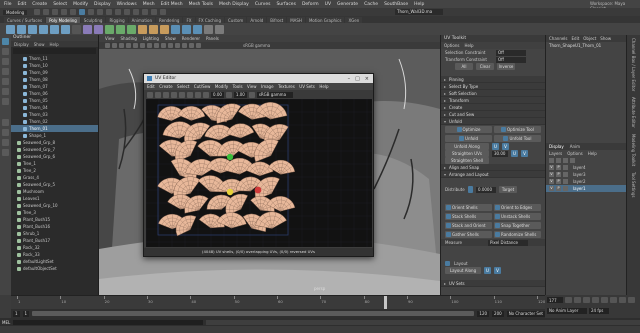 The height and width of the screenshot is (333, 640). Describe the element at coordinates (622, 300) in the screenshot. I see `step-forward-key-icon` at that location.